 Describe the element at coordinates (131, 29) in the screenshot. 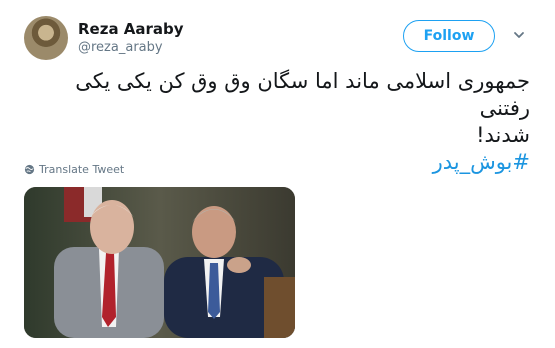

I see `user-name: Reza Aaraby` at that location.